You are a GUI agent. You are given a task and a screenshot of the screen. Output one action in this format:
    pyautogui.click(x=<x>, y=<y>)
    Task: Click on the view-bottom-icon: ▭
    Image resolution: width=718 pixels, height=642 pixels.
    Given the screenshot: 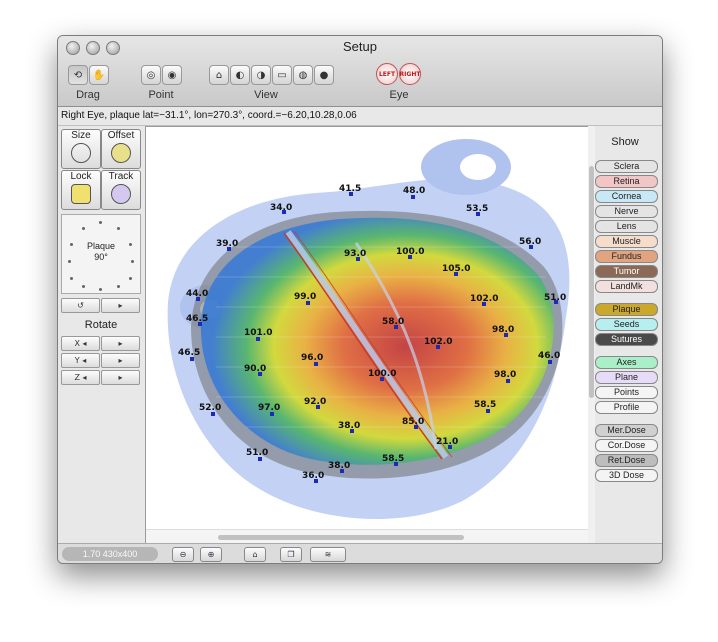 What is the action you would take?
    pyautogui.click(x=282, y=75)
    